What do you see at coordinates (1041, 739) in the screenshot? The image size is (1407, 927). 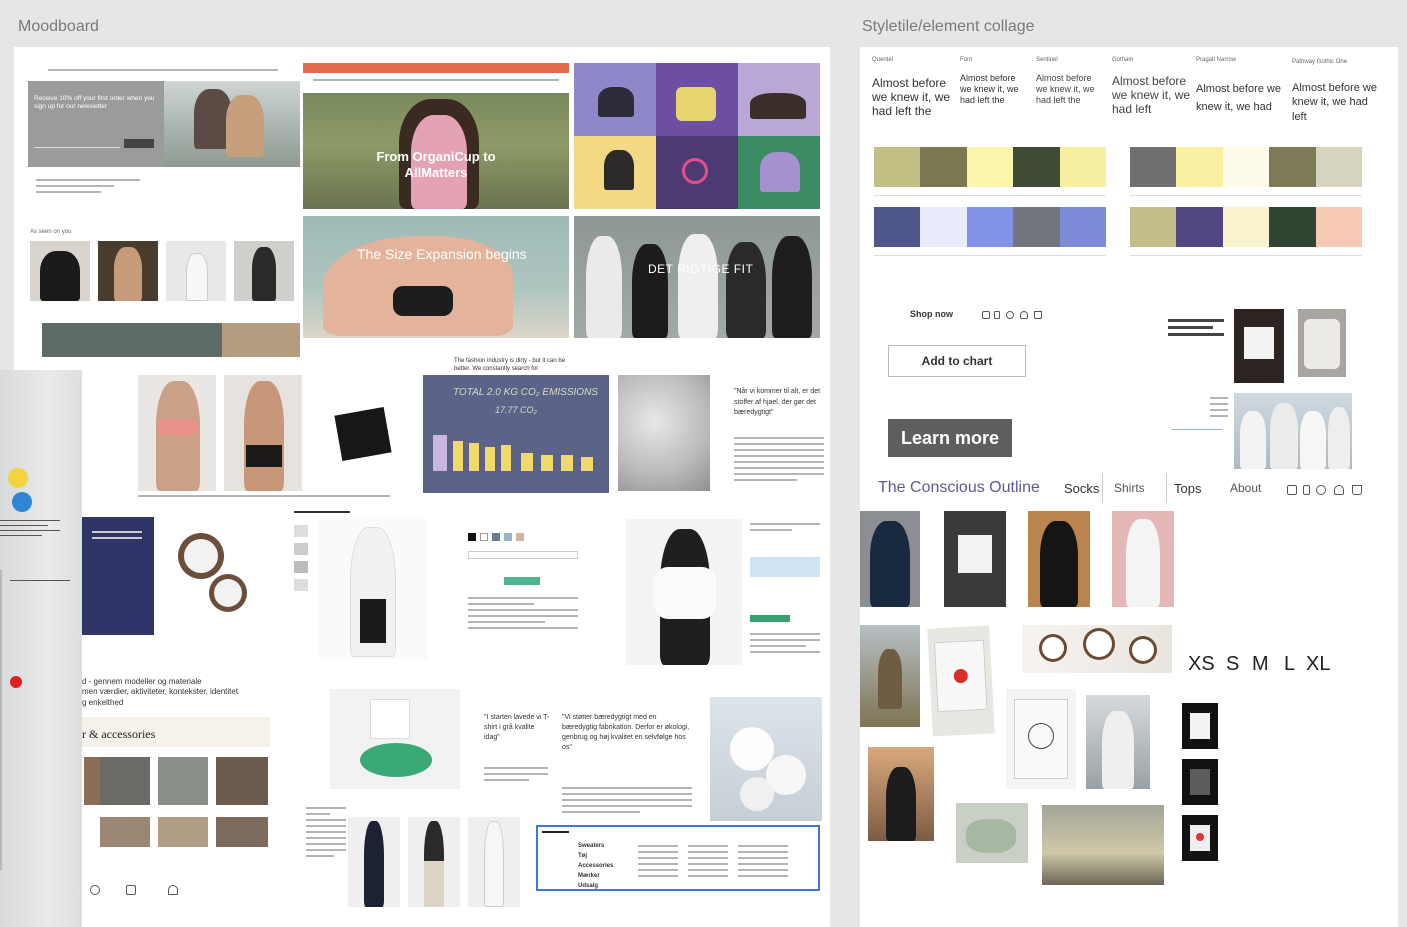 I see `graphic-tshirt-photo` at bounding box center [1041, 739].